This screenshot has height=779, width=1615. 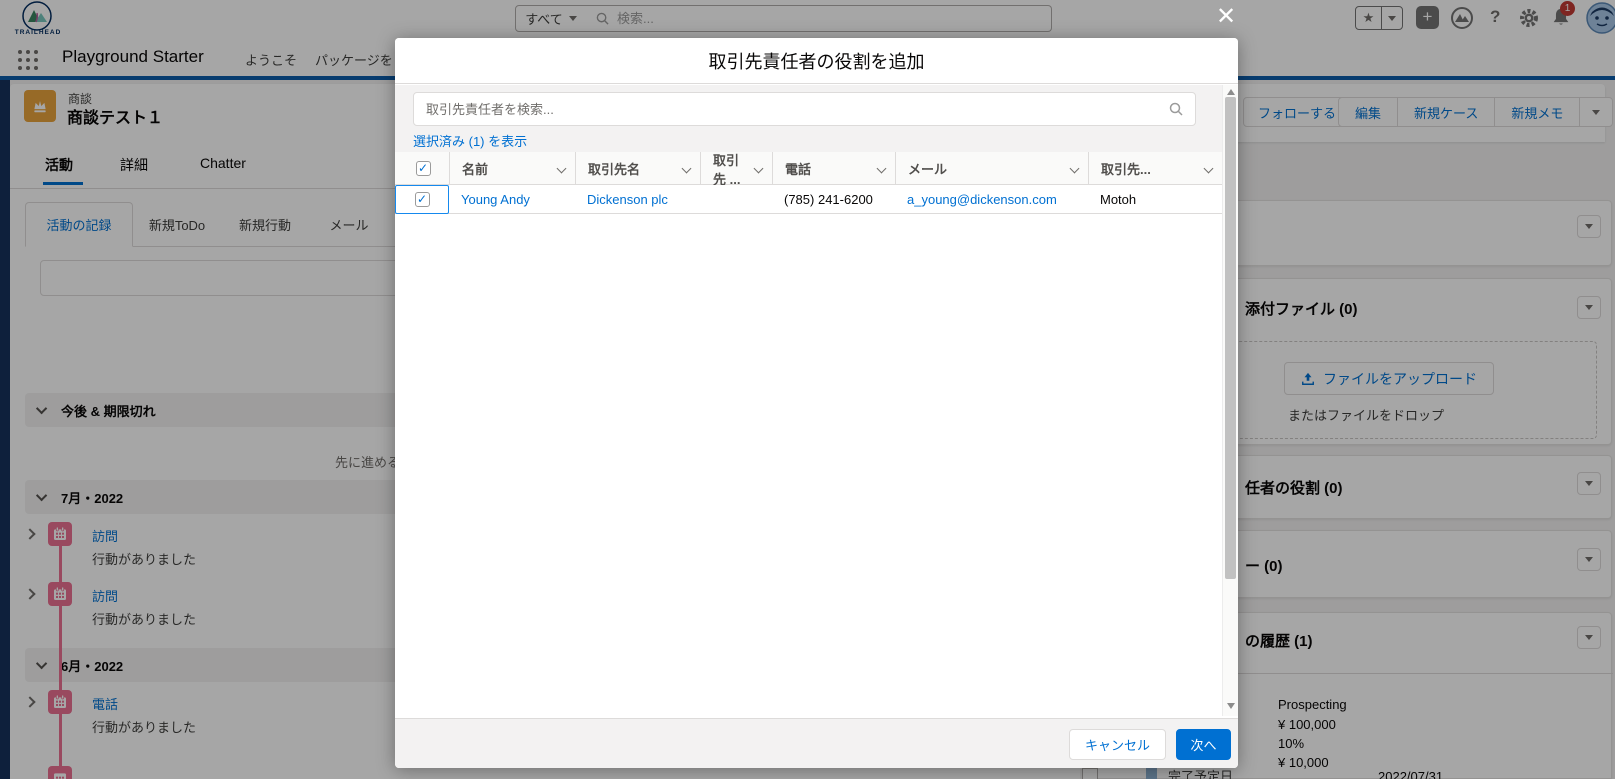 I want to click on scroll-down-arrow, so click(x=1231, y=706).